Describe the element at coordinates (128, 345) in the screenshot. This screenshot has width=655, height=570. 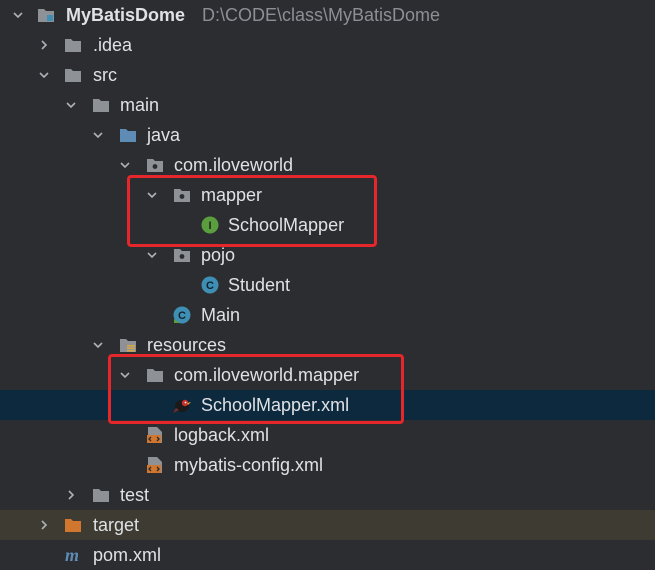
I see `resources-folder-icon` at that location.